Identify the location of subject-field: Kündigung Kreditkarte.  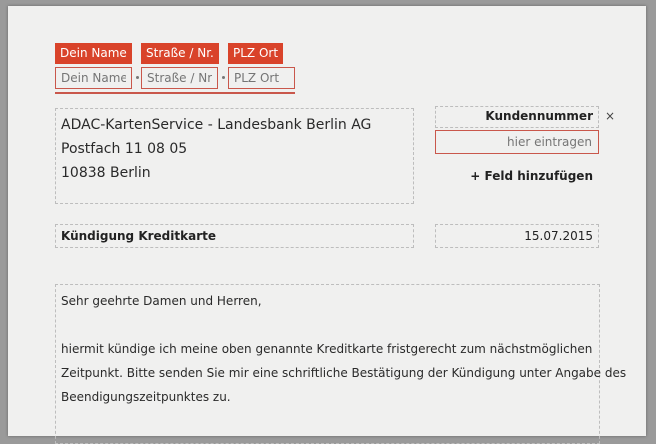
(234, 236).